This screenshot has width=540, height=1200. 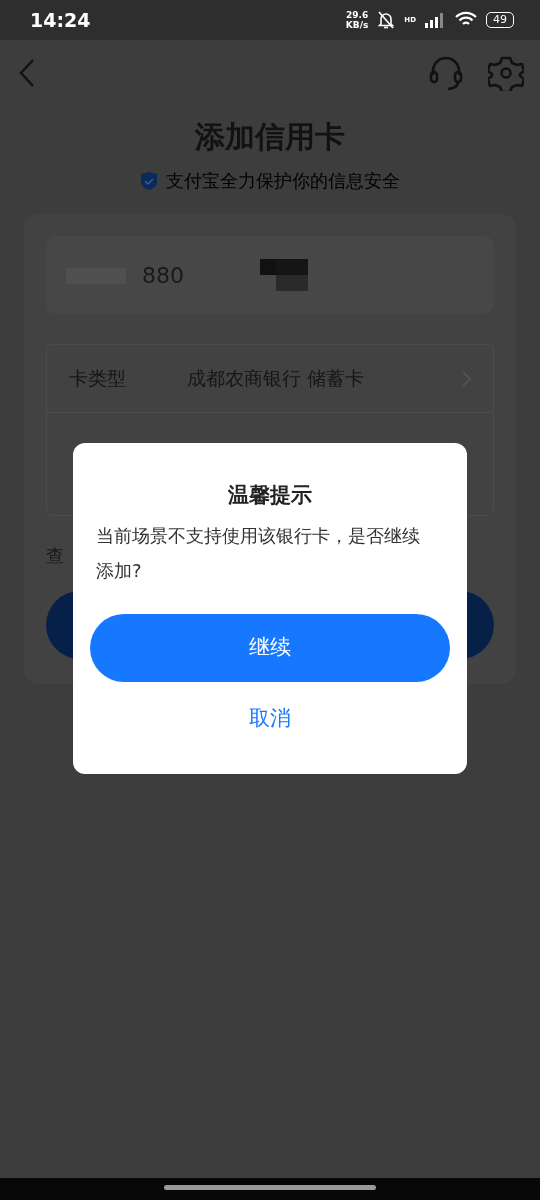 I want to click on redaction-drawing, so click(x=284, y=275).